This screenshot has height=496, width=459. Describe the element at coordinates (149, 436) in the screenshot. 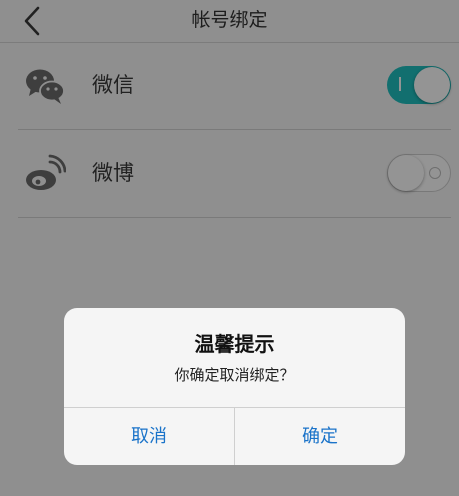

I see `cancel-button: 取消` at that location.